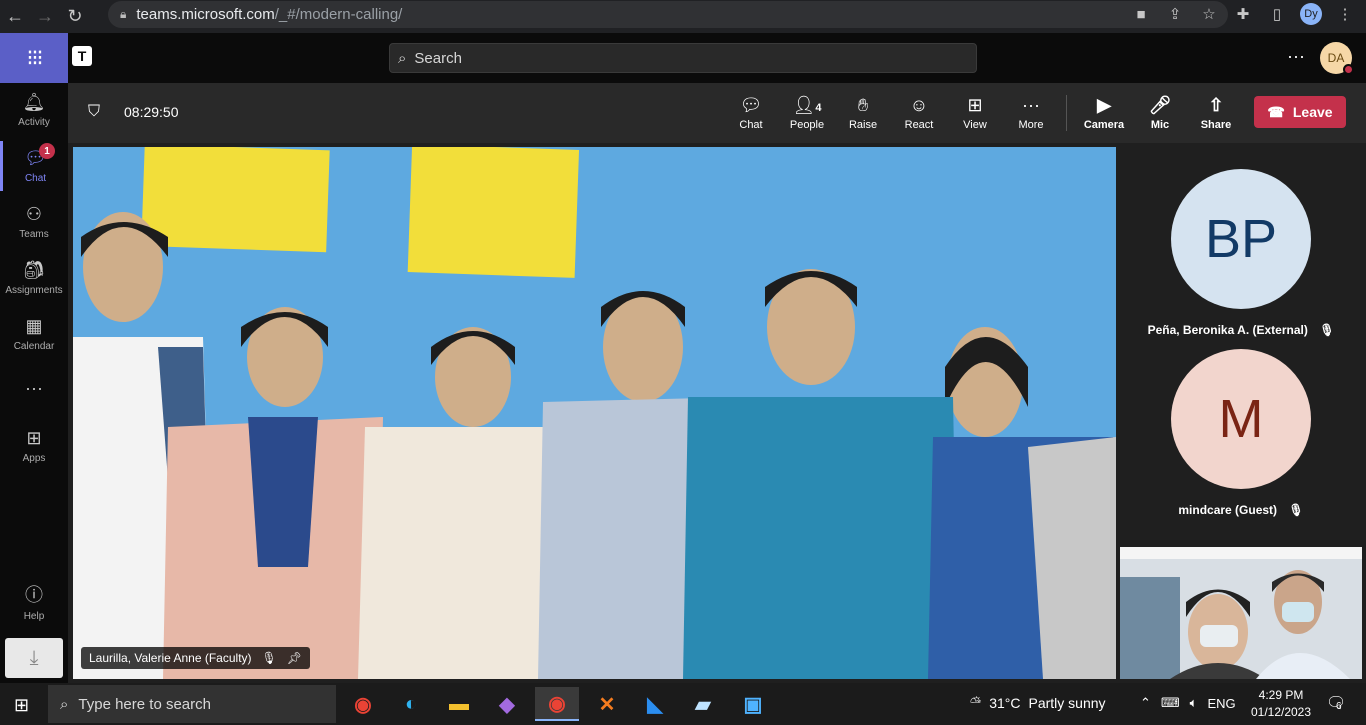  What do you see at coordinates (82, 56) in the screenshot?
I see `teams-logo-icon: T` at bounding box center [82, 56].